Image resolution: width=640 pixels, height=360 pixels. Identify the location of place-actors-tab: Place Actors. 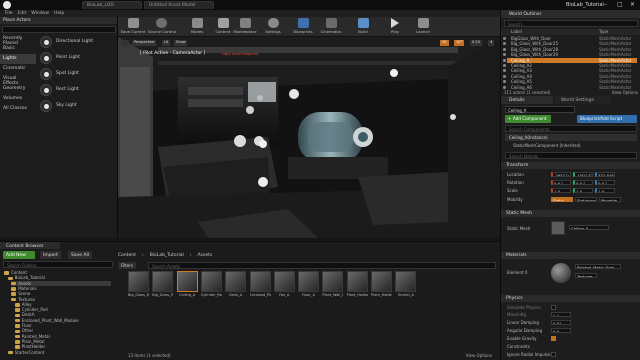
(58, 20).